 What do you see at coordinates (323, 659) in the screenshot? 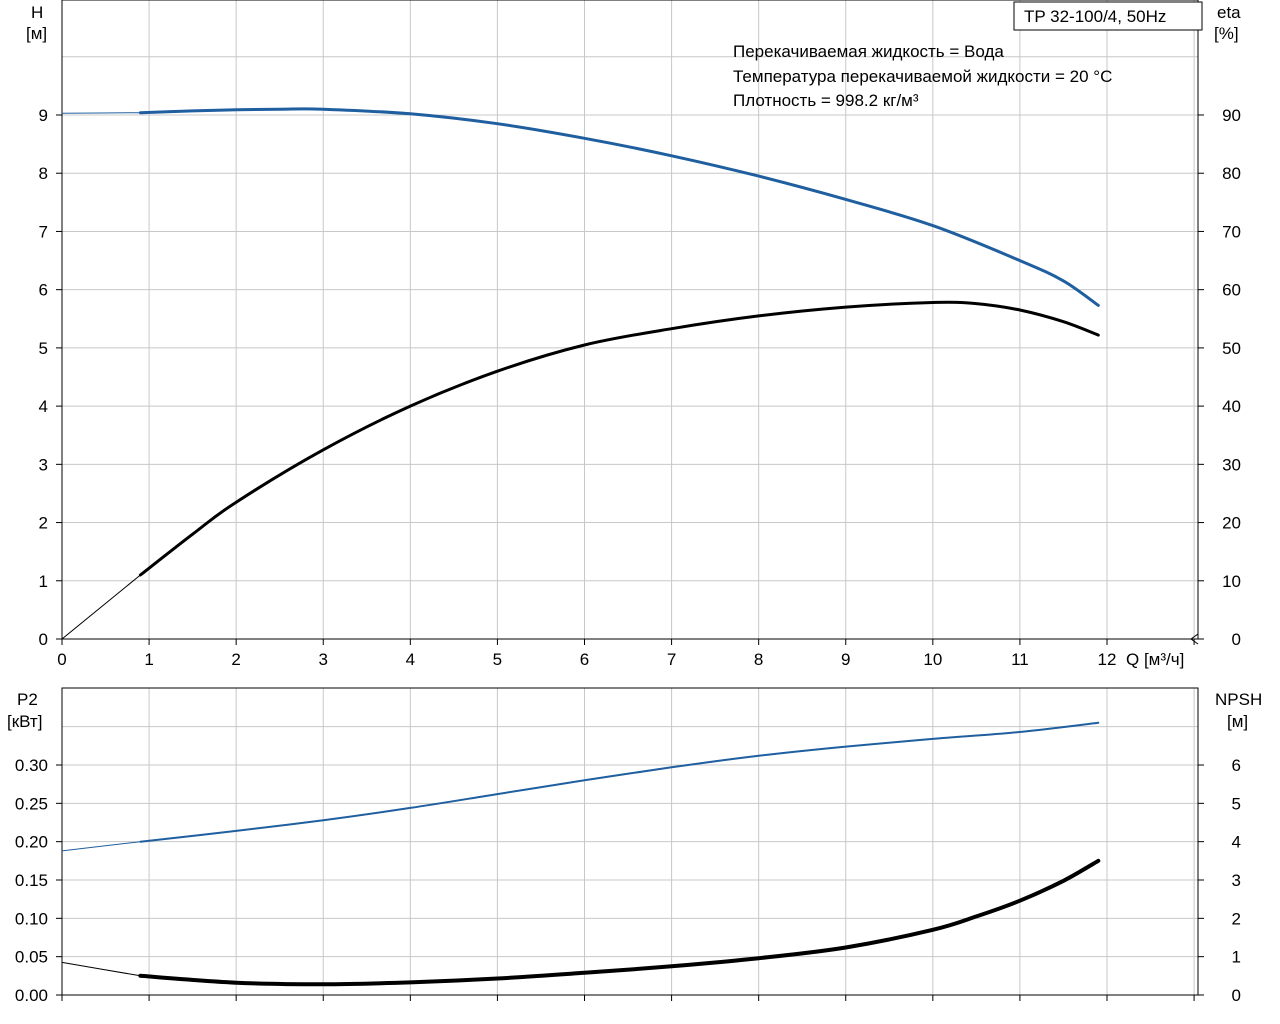
I see `x-tick-label: 3` at bounding box center [323, 659].